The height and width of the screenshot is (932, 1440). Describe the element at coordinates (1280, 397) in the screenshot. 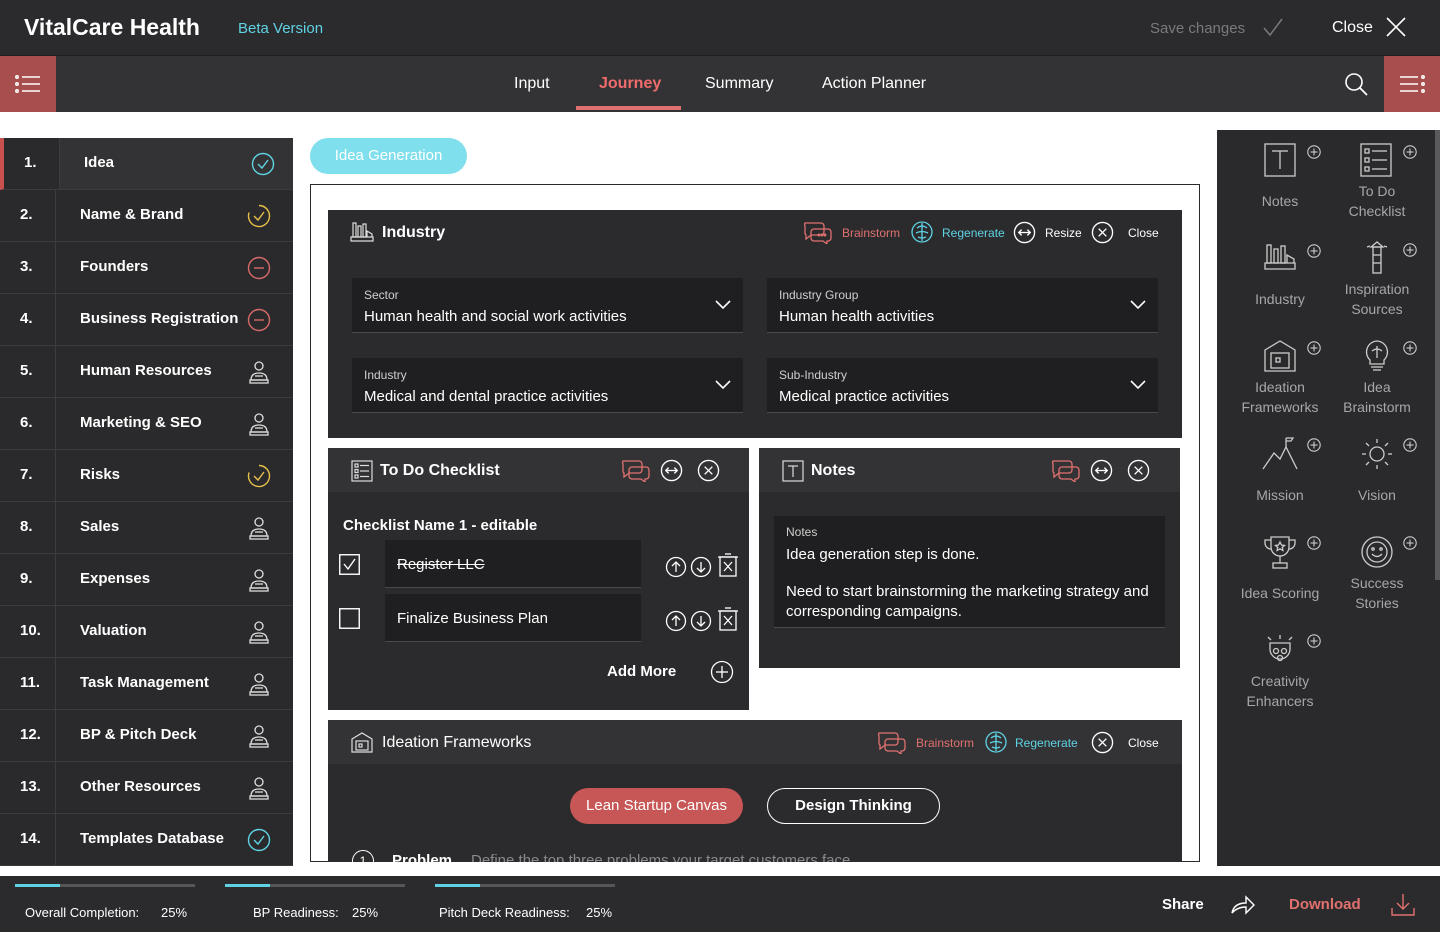

I see `tool-ideation-frameworks: Ideation Frameworks` at that location.